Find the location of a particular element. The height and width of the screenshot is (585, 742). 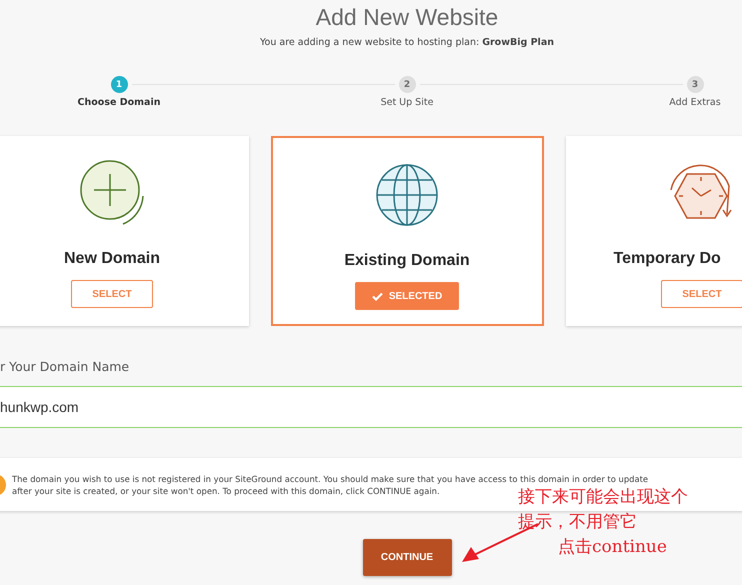

notice-text: The domain you wish to use is not registered in your SiteGround account. You should make sure that you have access to this domain in order to update is located at coordinates (330, 479).